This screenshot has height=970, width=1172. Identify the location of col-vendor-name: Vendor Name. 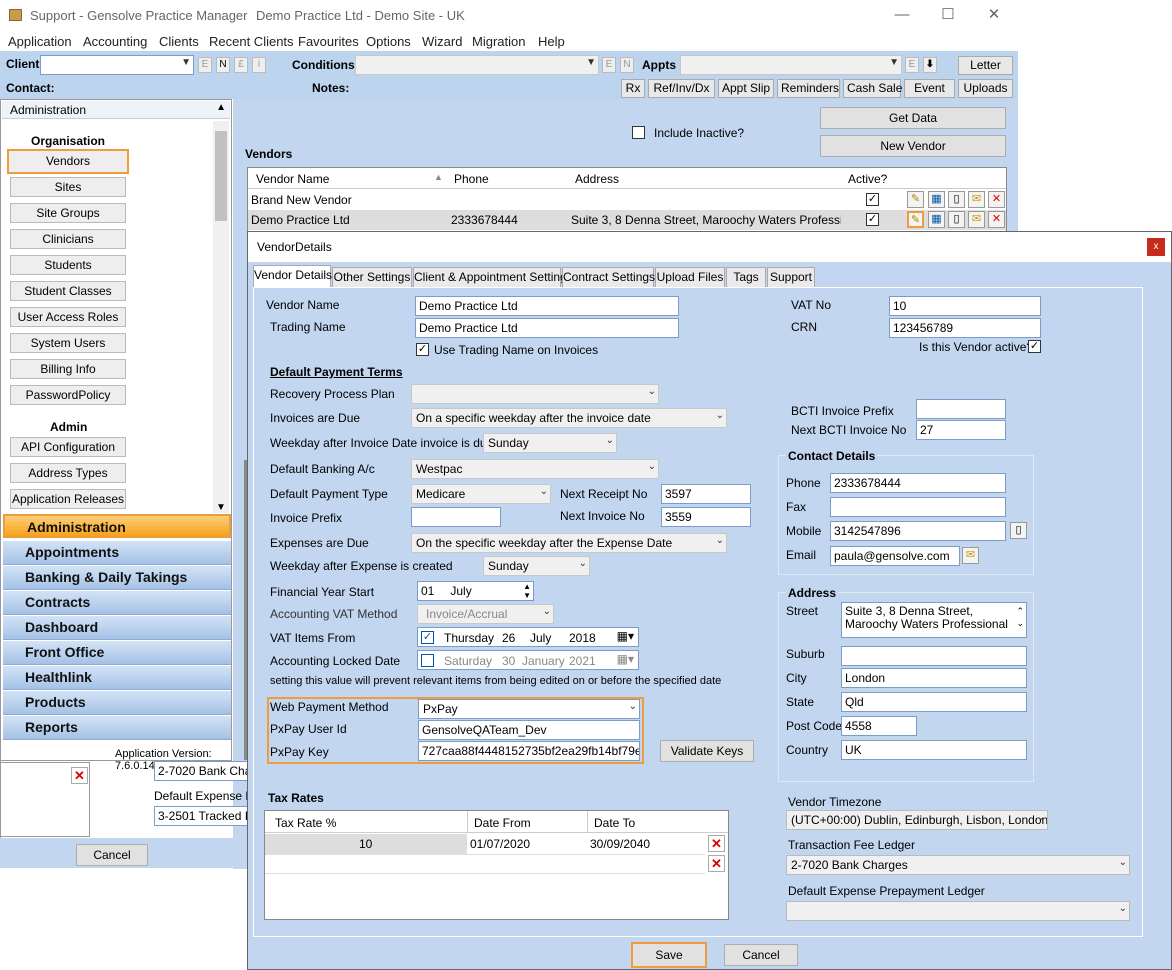
(292, 179).